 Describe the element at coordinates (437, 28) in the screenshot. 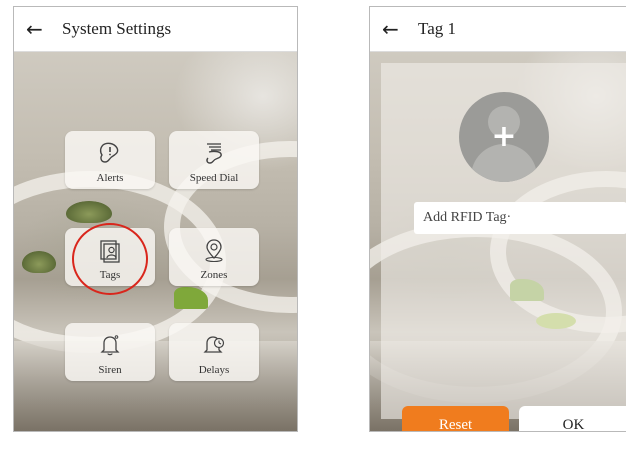

I see `page-title: Tag 1` at that location.